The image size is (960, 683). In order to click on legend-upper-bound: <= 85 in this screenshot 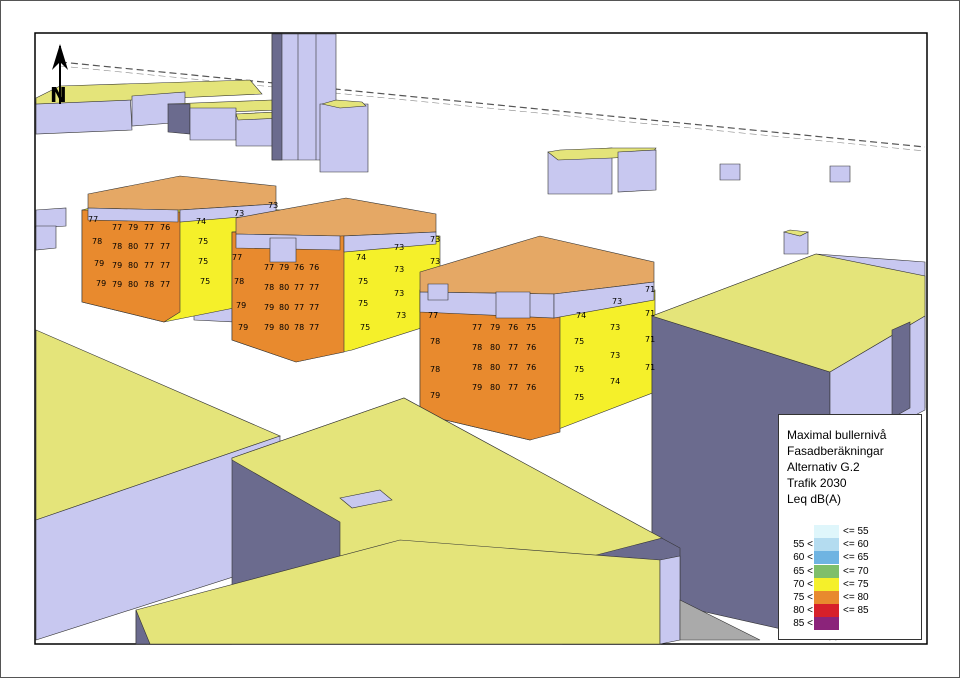, I will do `click(856, 611)`.